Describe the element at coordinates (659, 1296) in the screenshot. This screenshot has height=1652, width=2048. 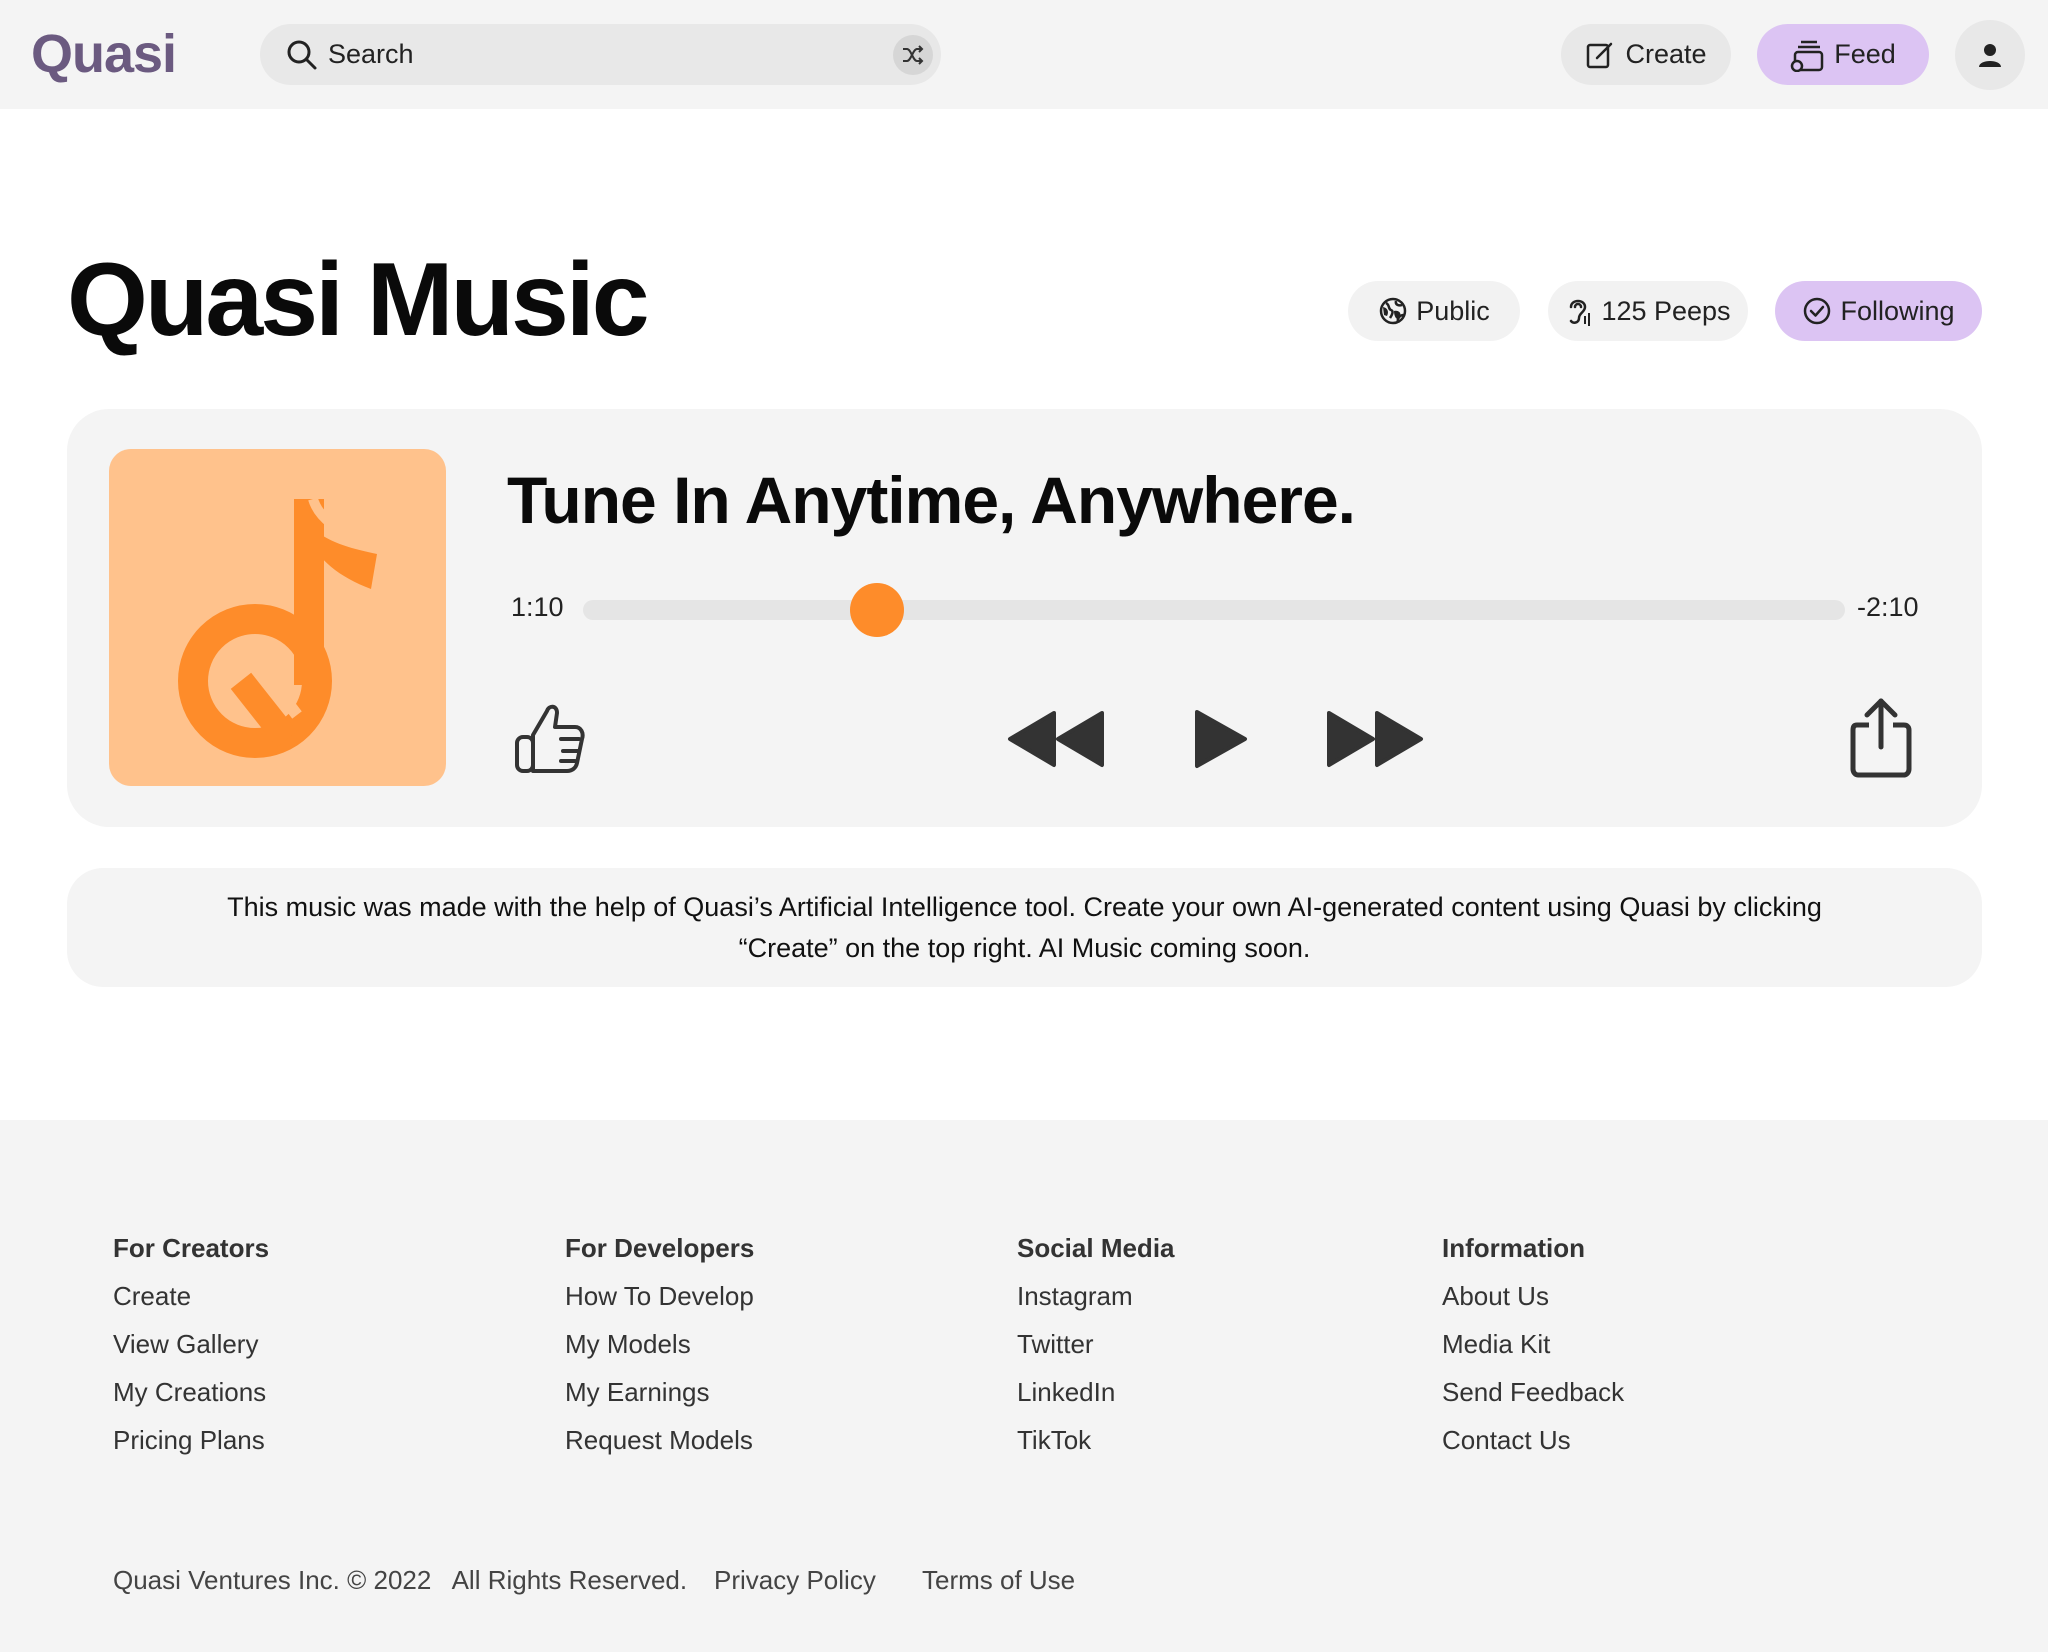
I see `footer-link-how-to-develop: How To Develop` at that location.